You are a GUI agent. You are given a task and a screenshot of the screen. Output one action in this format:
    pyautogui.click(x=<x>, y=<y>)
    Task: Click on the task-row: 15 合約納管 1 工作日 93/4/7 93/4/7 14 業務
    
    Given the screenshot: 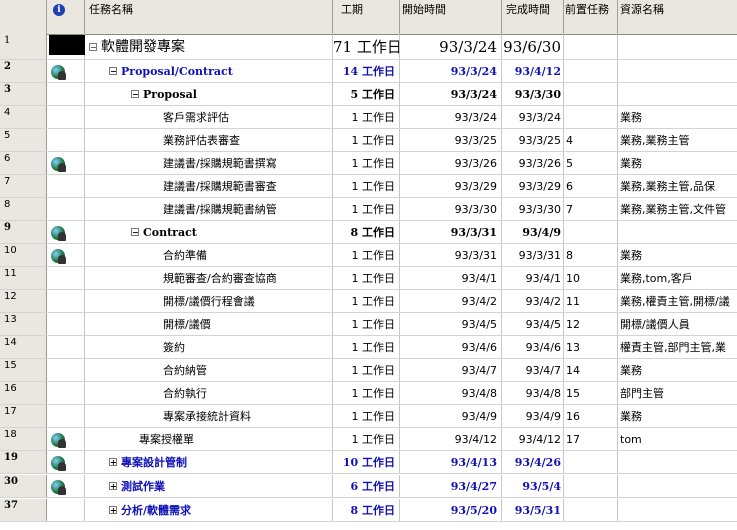 What is the action you would take?
    pyautogui.click(x=368, y=370)
    